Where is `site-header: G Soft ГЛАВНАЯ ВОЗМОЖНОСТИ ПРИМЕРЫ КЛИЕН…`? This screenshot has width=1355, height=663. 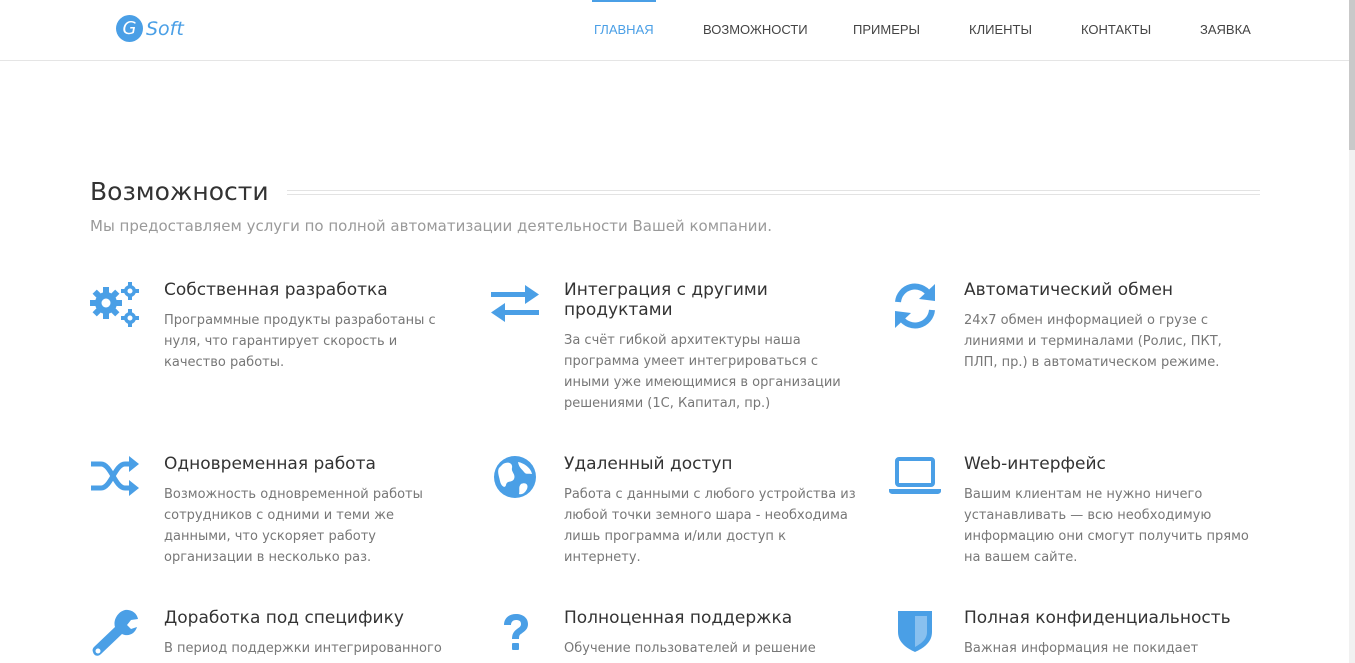 site-header: G Soft ГЛАВНАЯ ВОЗМОЖНОСТИ ПРИМЕРЫ КЛИЕН… is located at coordinates (674, 30).